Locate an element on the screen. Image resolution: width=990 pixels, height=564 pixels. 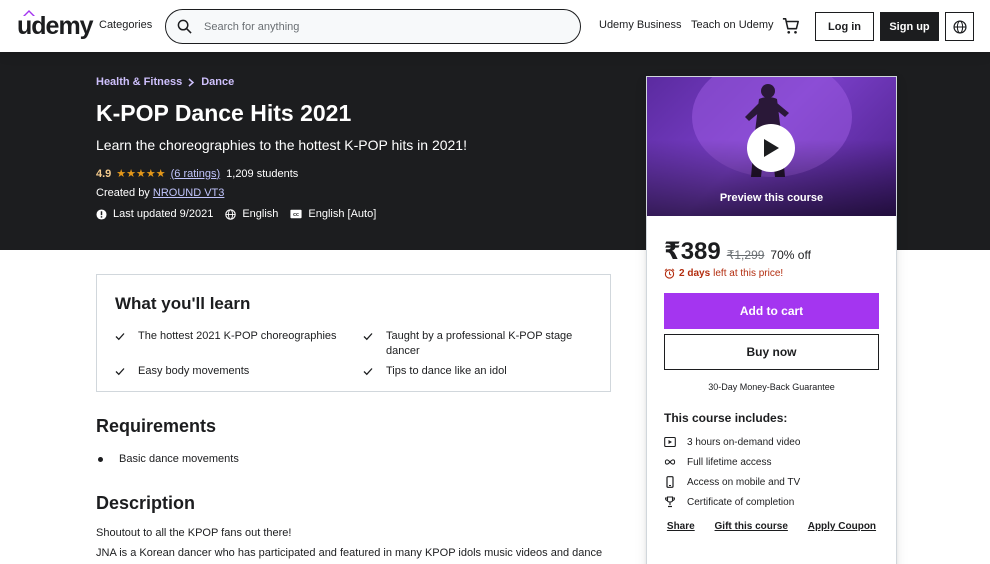
preview-label: Preview this course is located at coordinates (771, 198).